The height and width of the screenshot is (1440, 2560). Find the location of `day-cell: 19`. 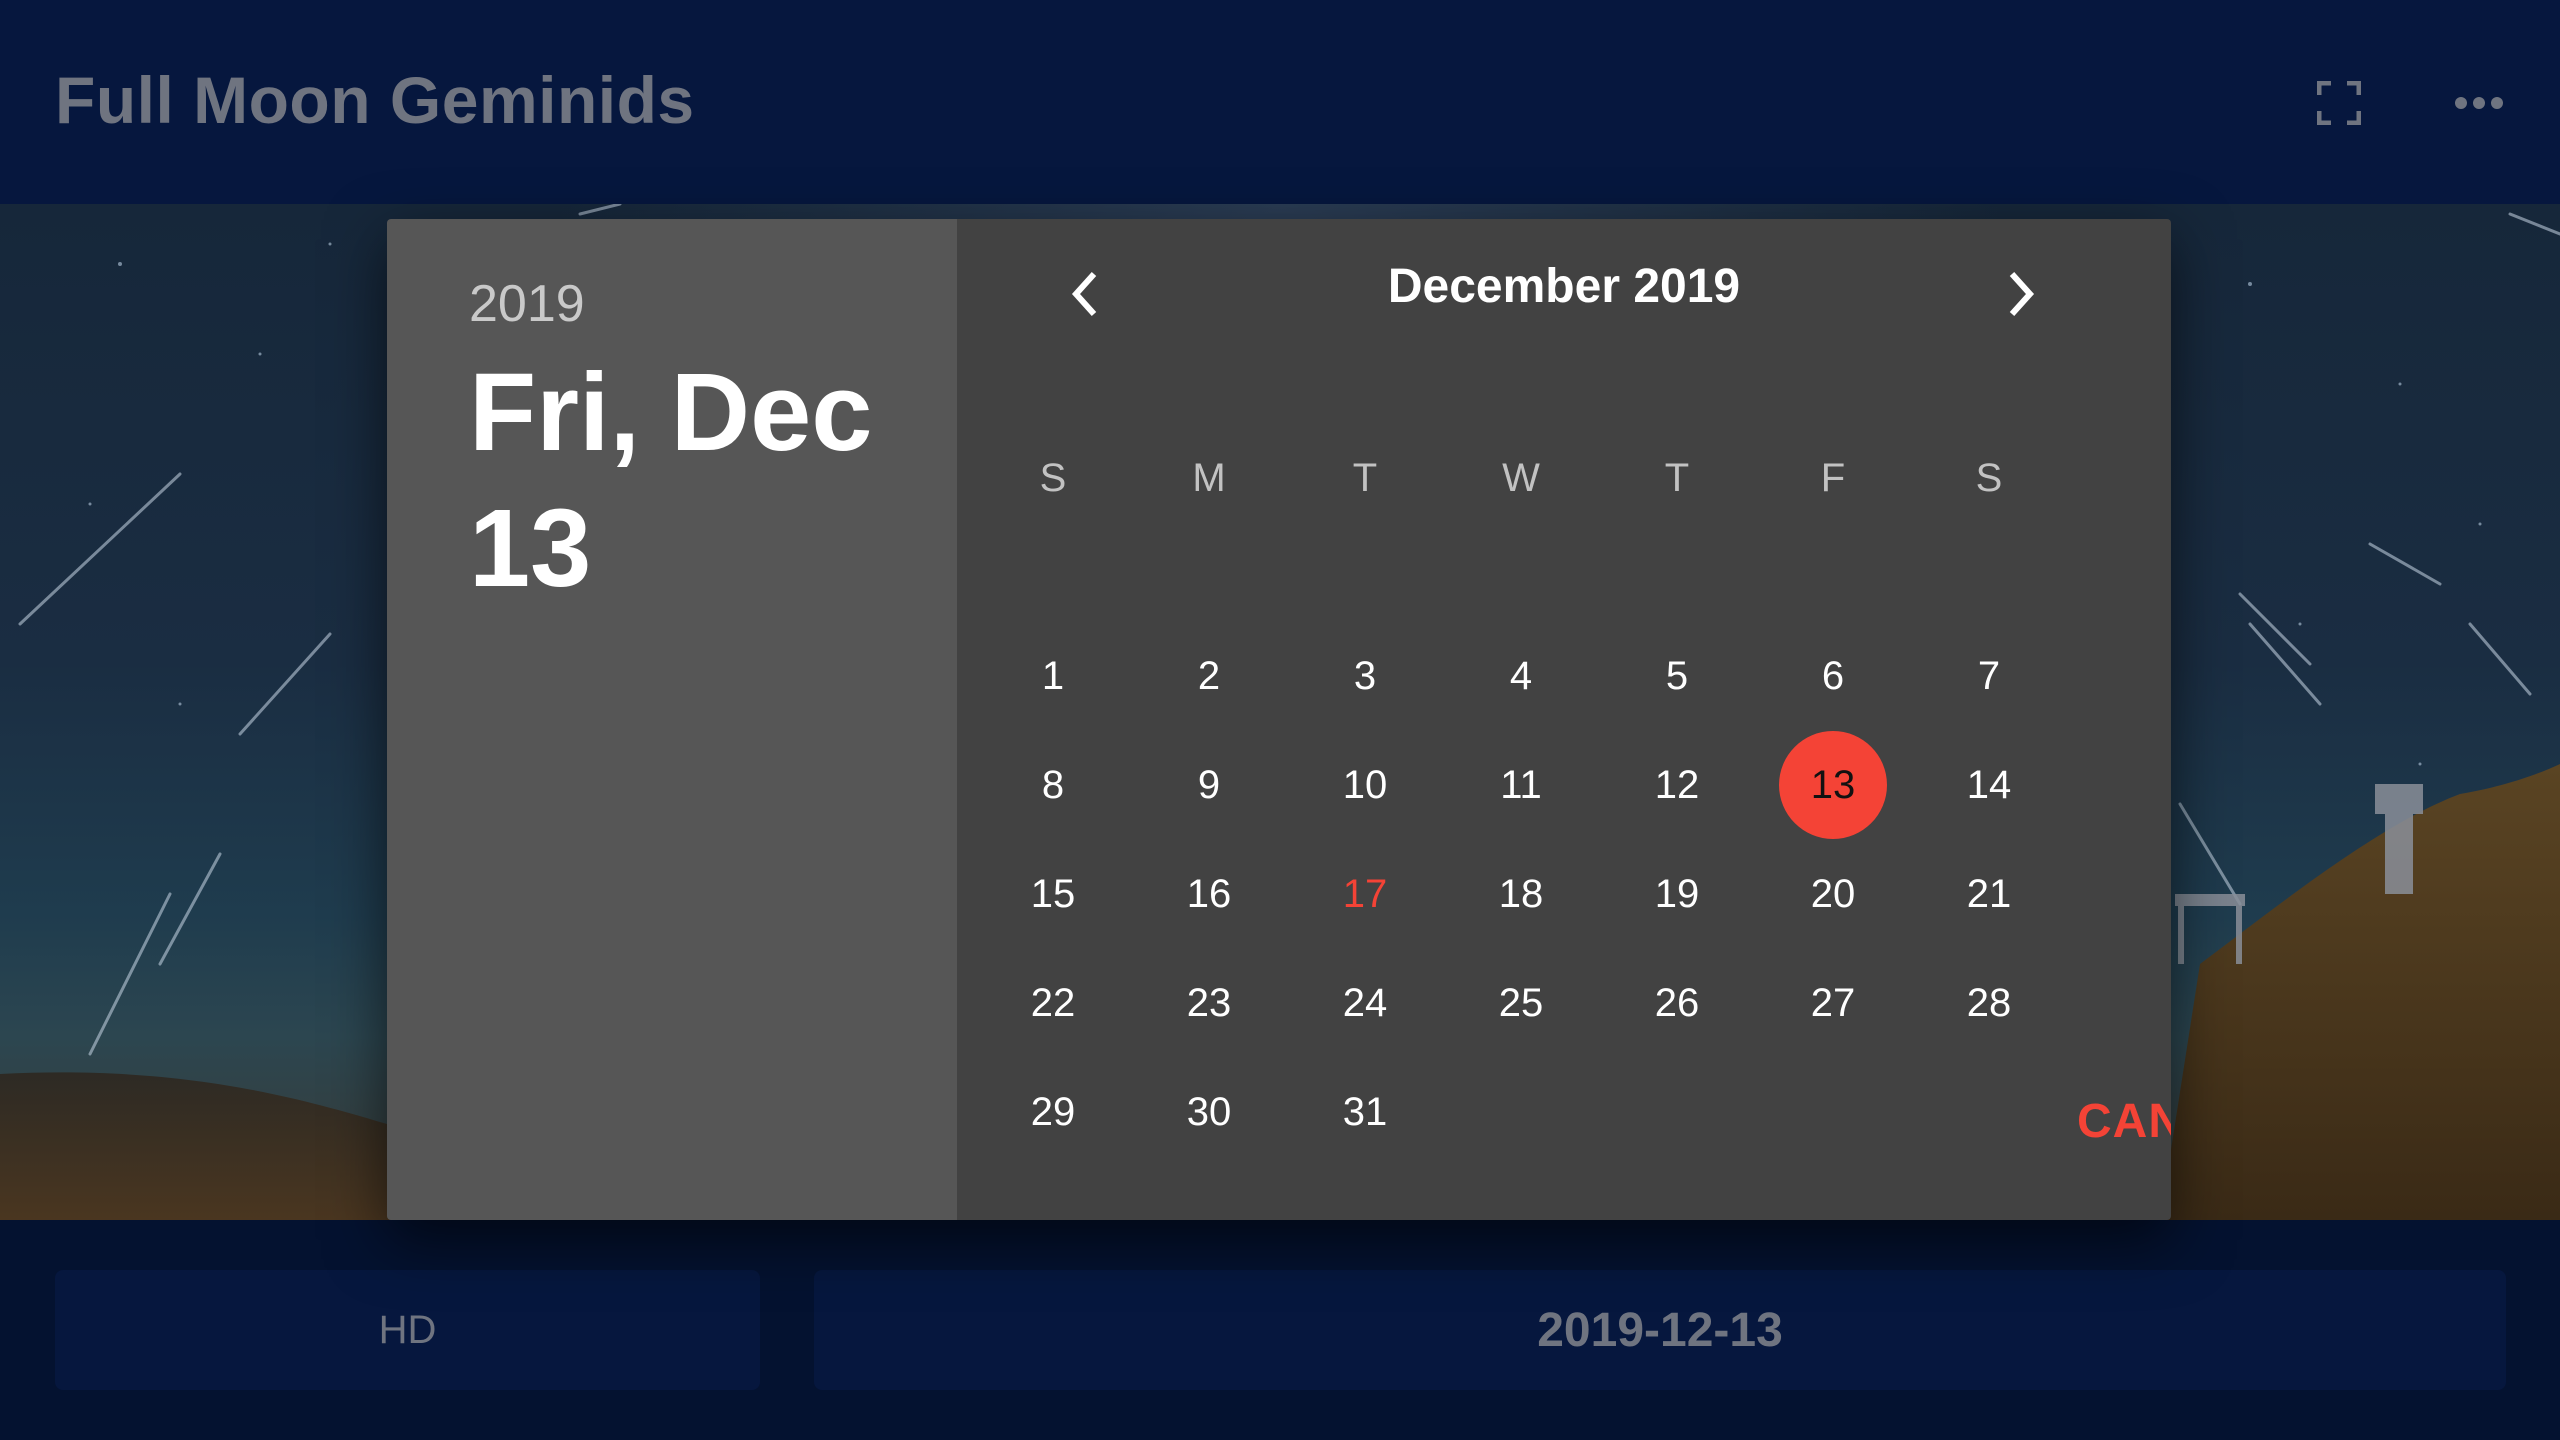

day-cell: 19 is located at coordinates (1677, 894).